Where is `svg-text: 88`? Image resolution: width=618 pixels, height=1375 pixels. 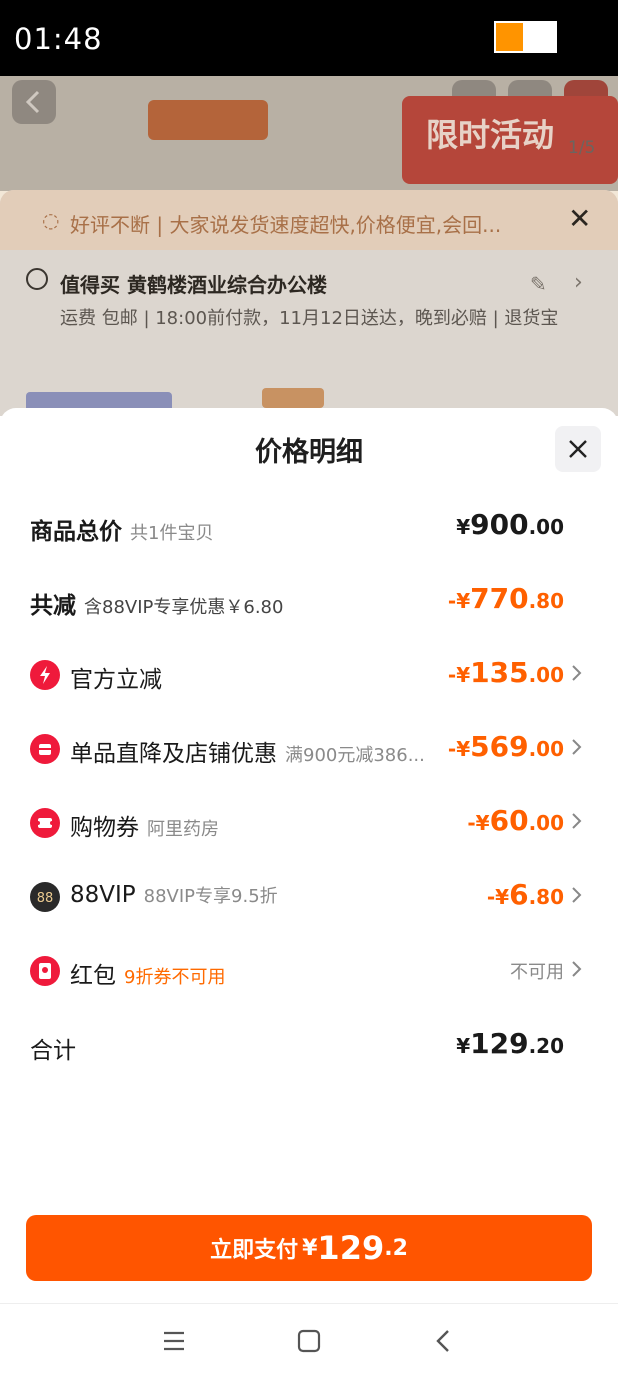
svg-text: 88 is located at coordinates (45, 898).